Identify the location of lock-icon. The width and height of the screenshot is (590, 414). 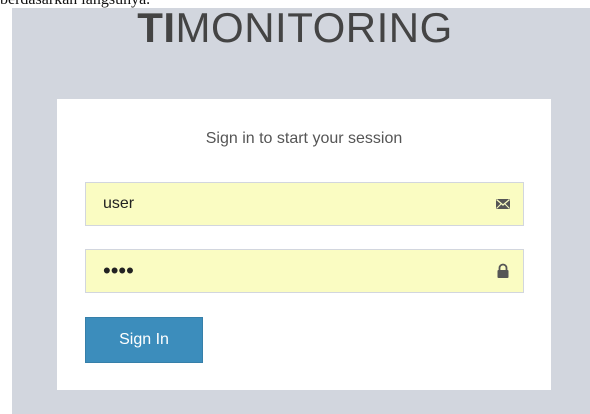
(503, 270).